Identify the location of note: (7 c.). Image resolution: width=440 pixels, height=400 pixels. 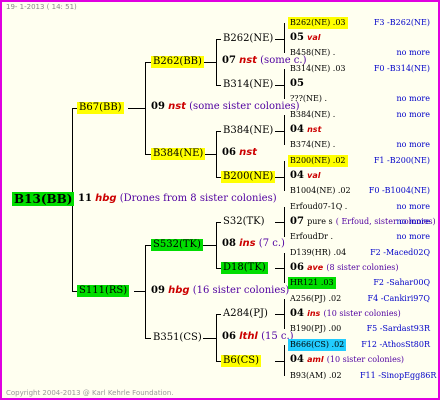
(271, 243).